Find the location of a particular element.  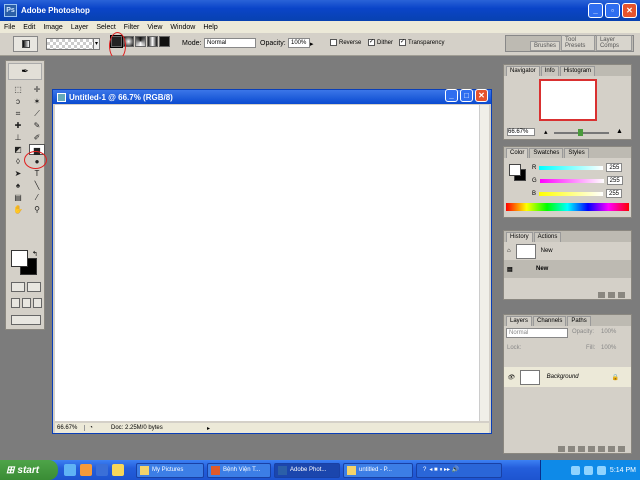

g-value: 255 is located at coordinates (614, 180).